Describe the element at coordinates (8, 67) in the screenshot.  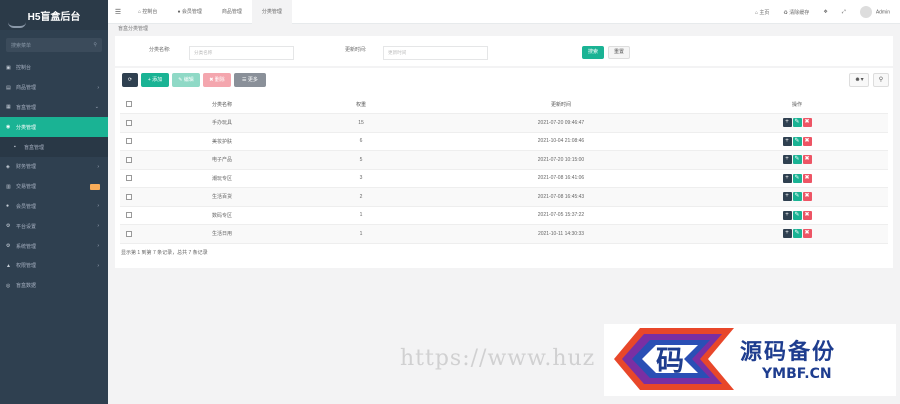
I see `dashboard-icon: ▣` at that location.